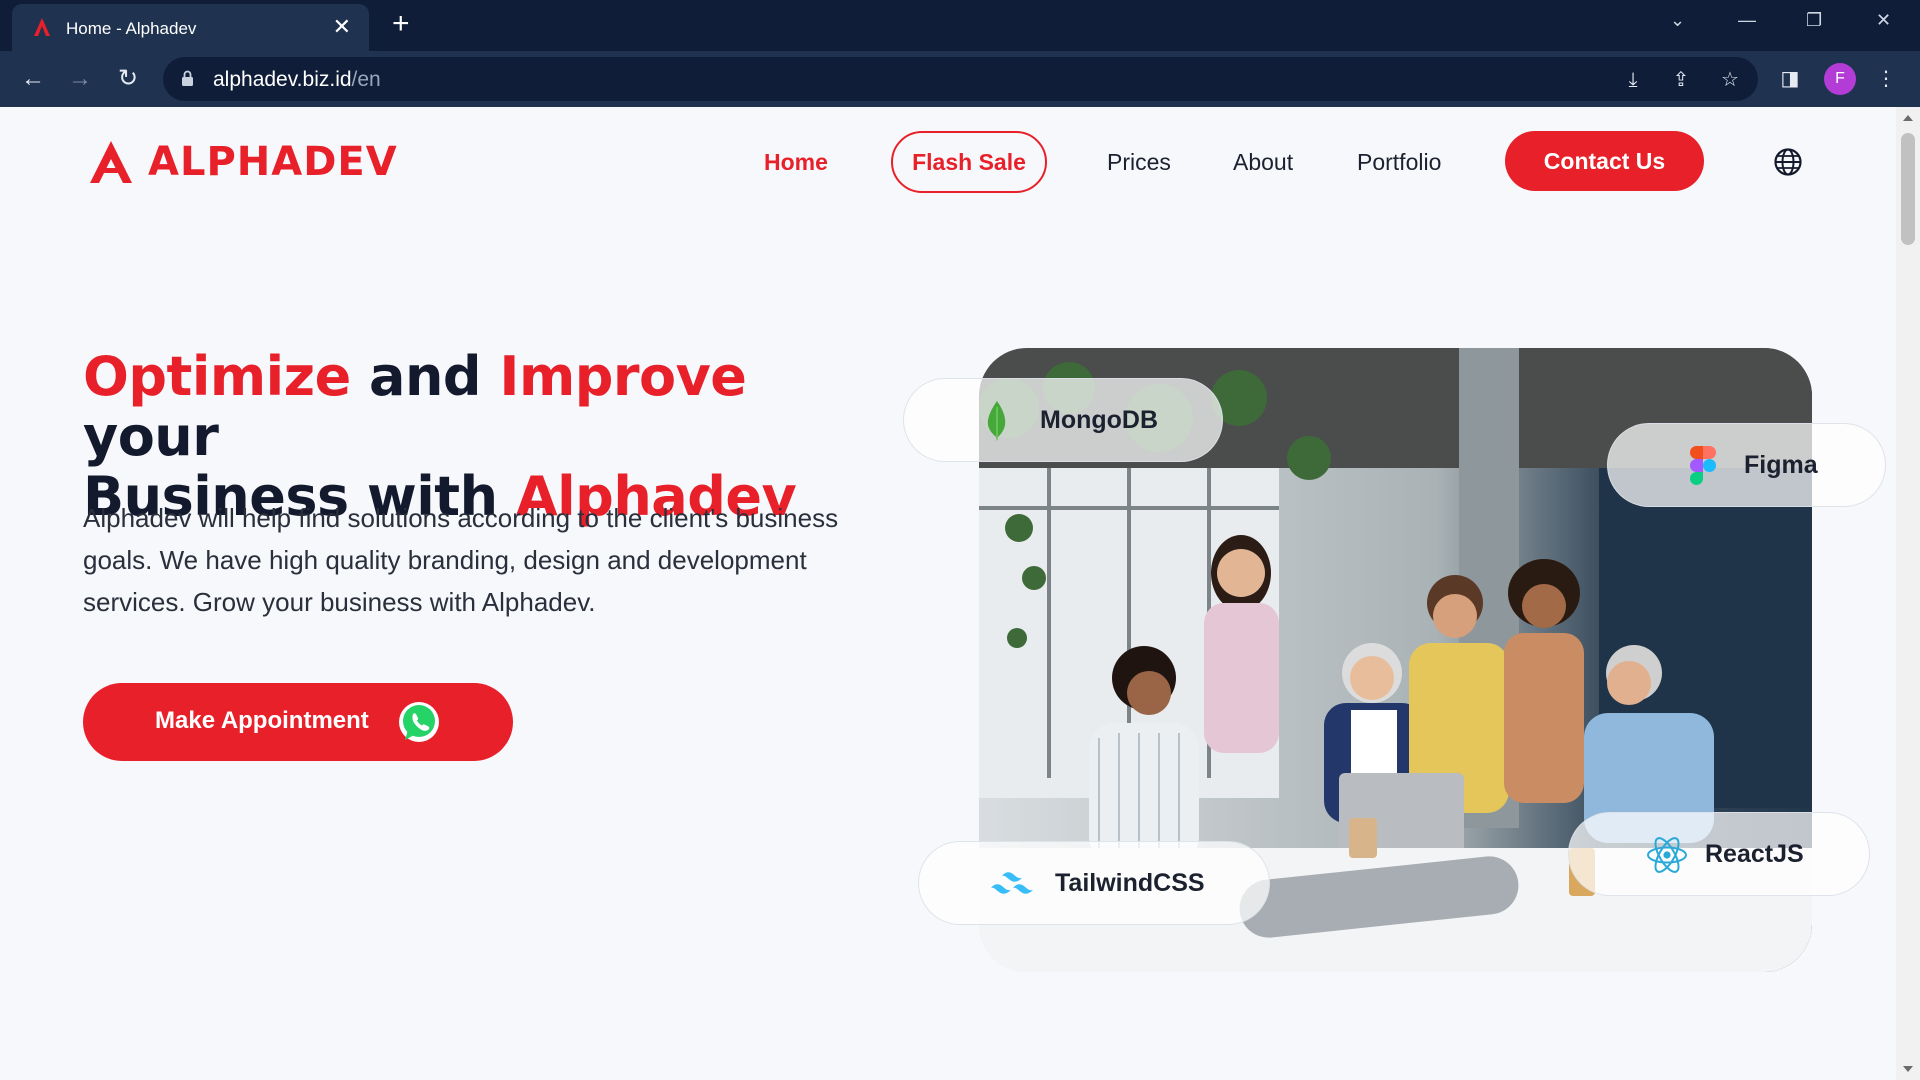 The image size is (1920, 1080). Describe the element at coordinates (1781, 465) in the screenshot. I see `figma-label: Figma` at that location.